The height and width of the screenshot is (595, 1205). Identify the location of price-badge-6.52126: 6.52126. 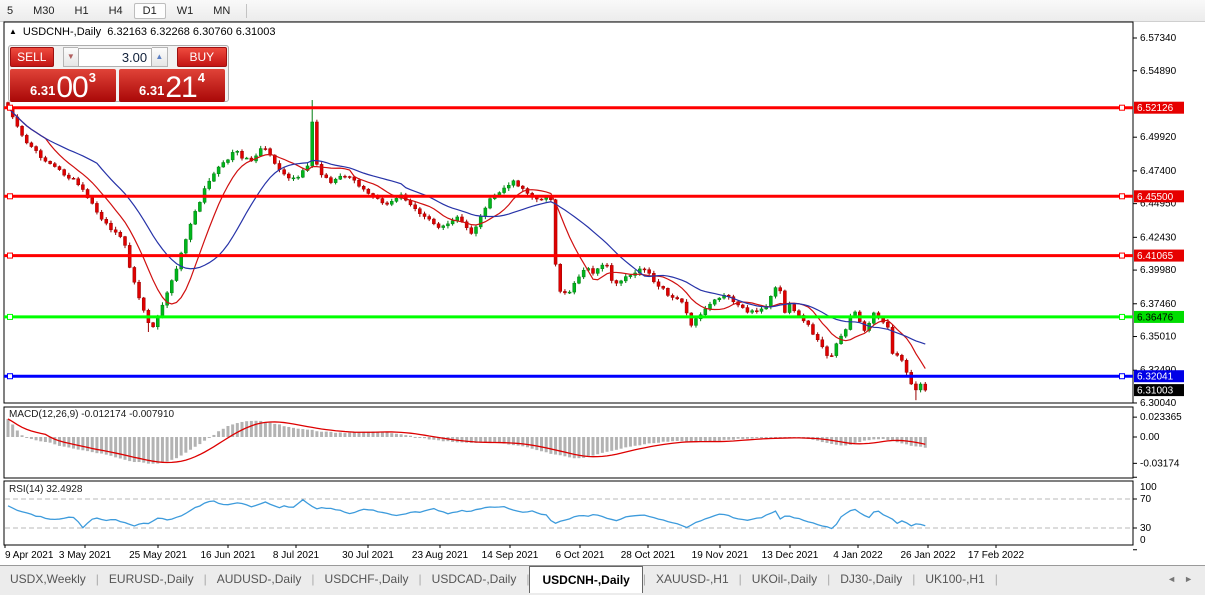
(1159, 107).